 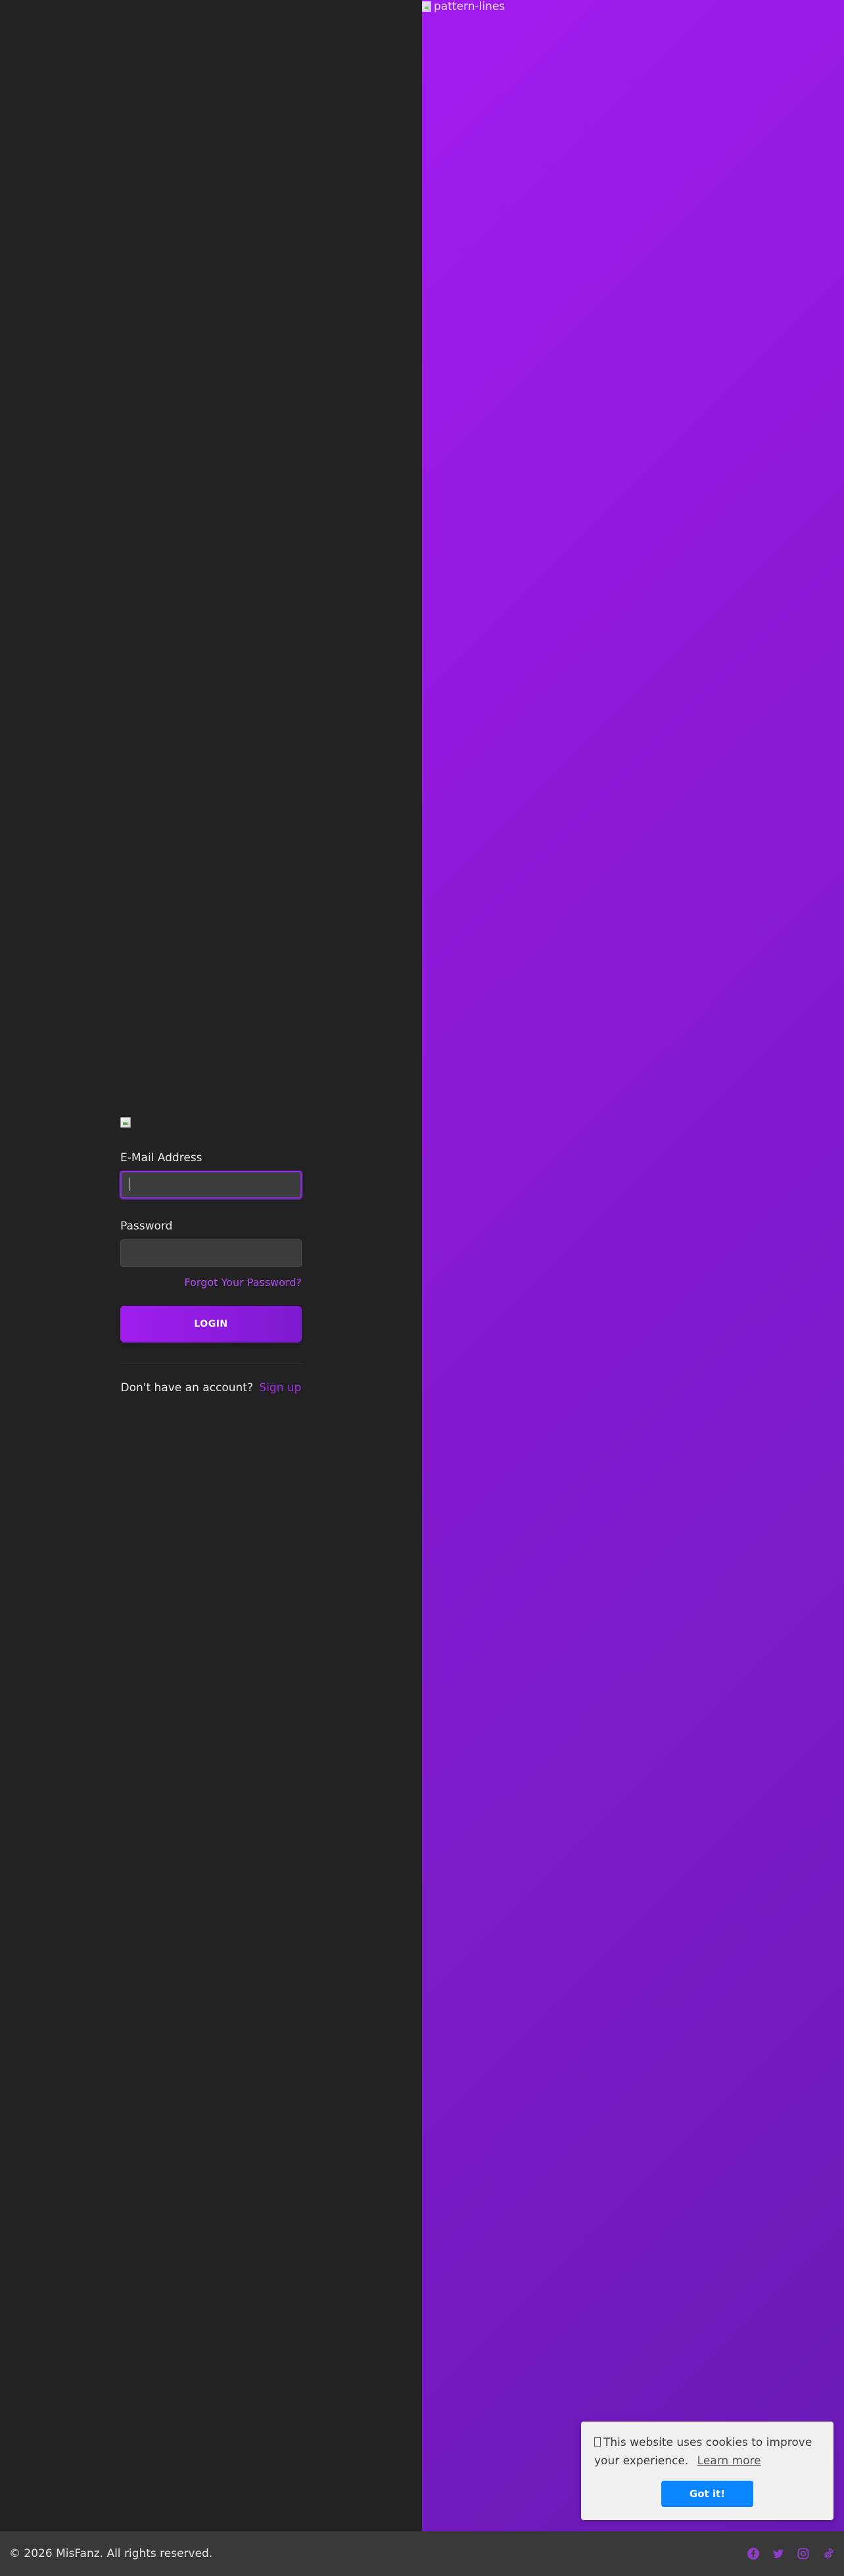 What do you see at coordinates (753, 2553) in the screenshot?
I see `facebook-icon` at bounding box center [753, 2553].